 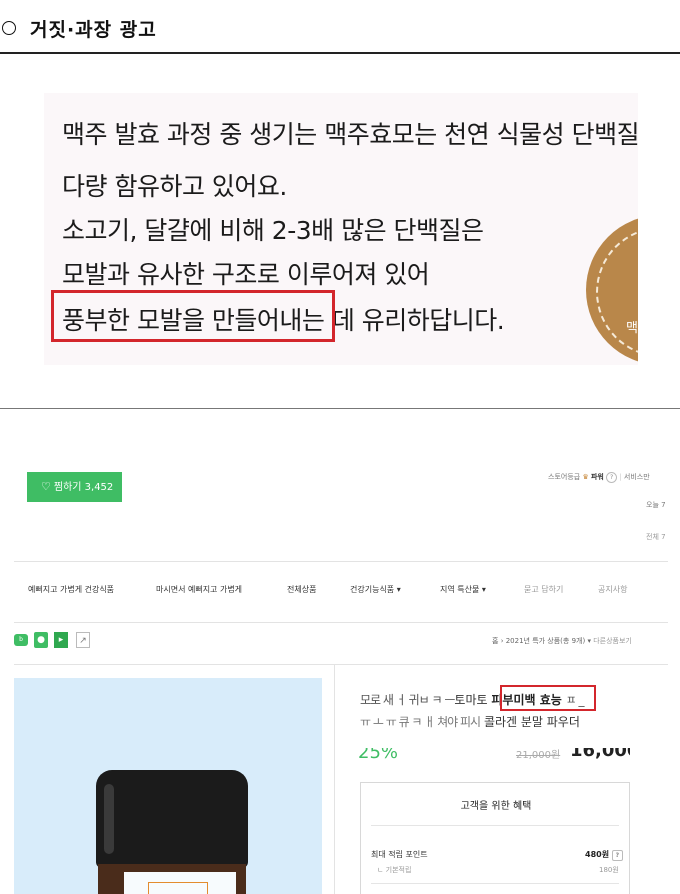 What do you see at coordinates (301, 589) in the screenshot?
I see `nav-item: 전체상품` at bounding box center [301, 589].